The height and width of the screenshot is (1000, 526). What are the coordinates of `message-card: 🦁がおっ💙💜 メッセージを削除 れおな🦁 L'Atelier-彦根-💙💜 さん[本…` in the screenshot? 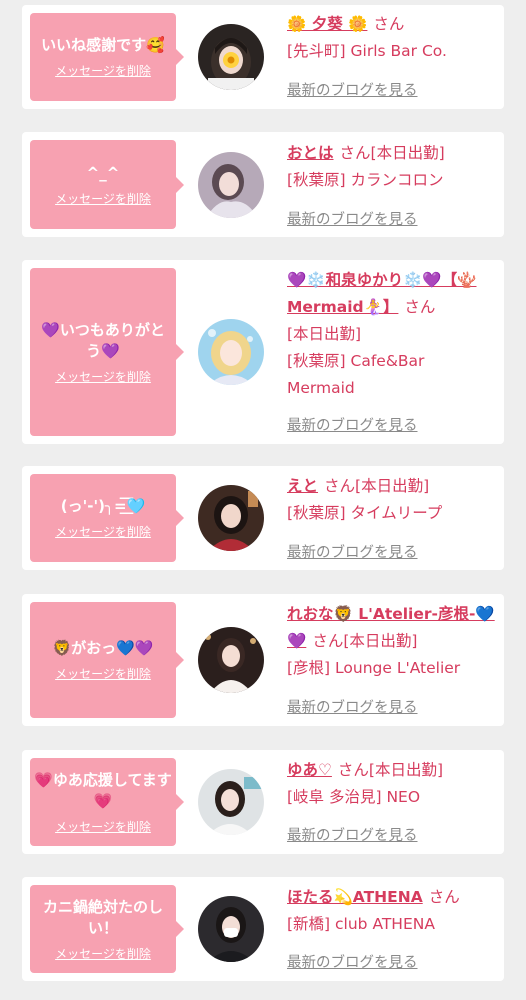 It's located at (263, 660).